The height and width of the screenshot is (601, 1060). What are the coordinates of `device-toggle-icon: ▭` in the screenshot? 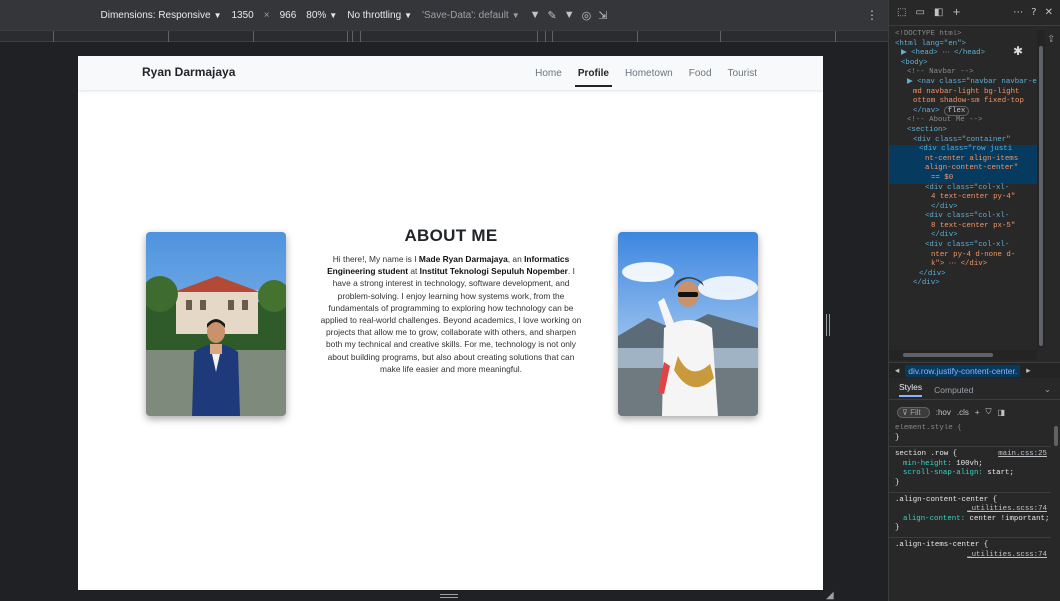 It's located at (919, 12).